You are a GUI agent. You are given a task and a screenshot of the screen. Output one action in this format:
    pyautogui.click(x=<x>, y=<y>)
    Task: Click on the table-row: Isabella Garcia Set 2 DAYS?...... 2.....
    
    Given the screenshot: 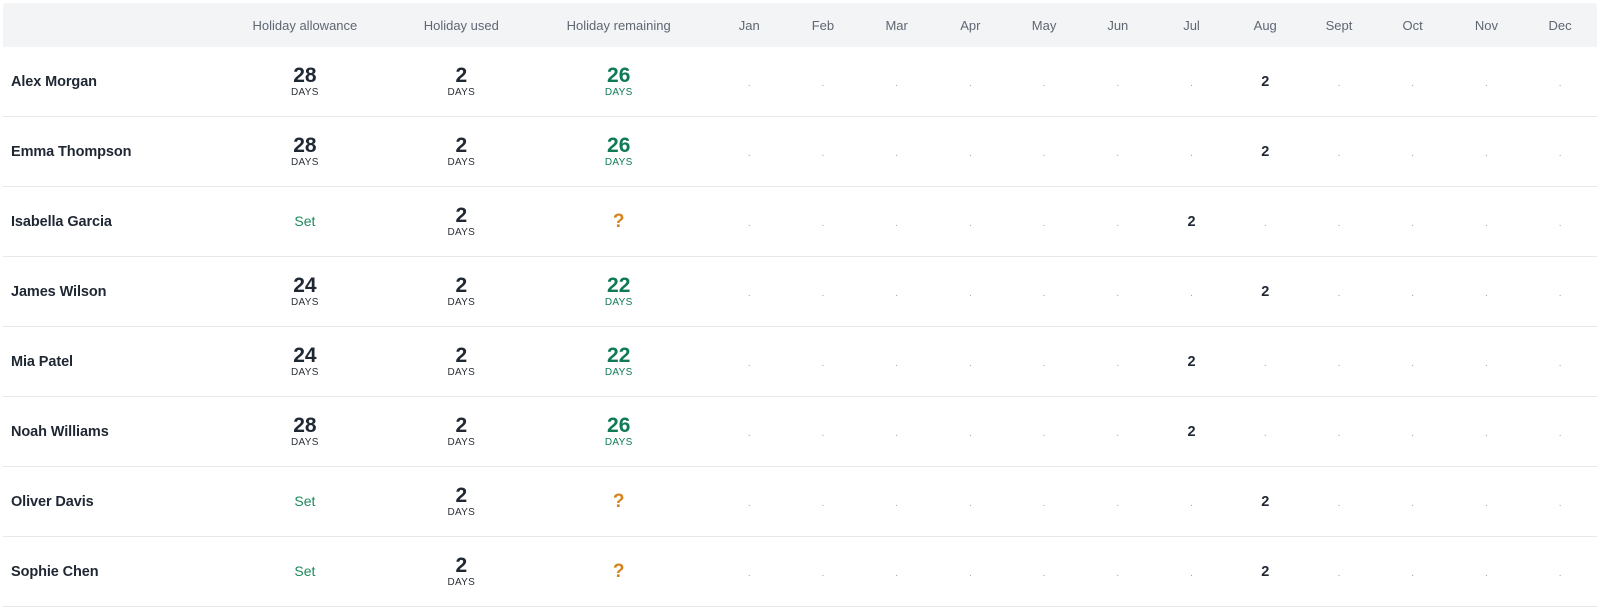 What is the action you would take?
    pyautogui.click(x=800, y=222)
    